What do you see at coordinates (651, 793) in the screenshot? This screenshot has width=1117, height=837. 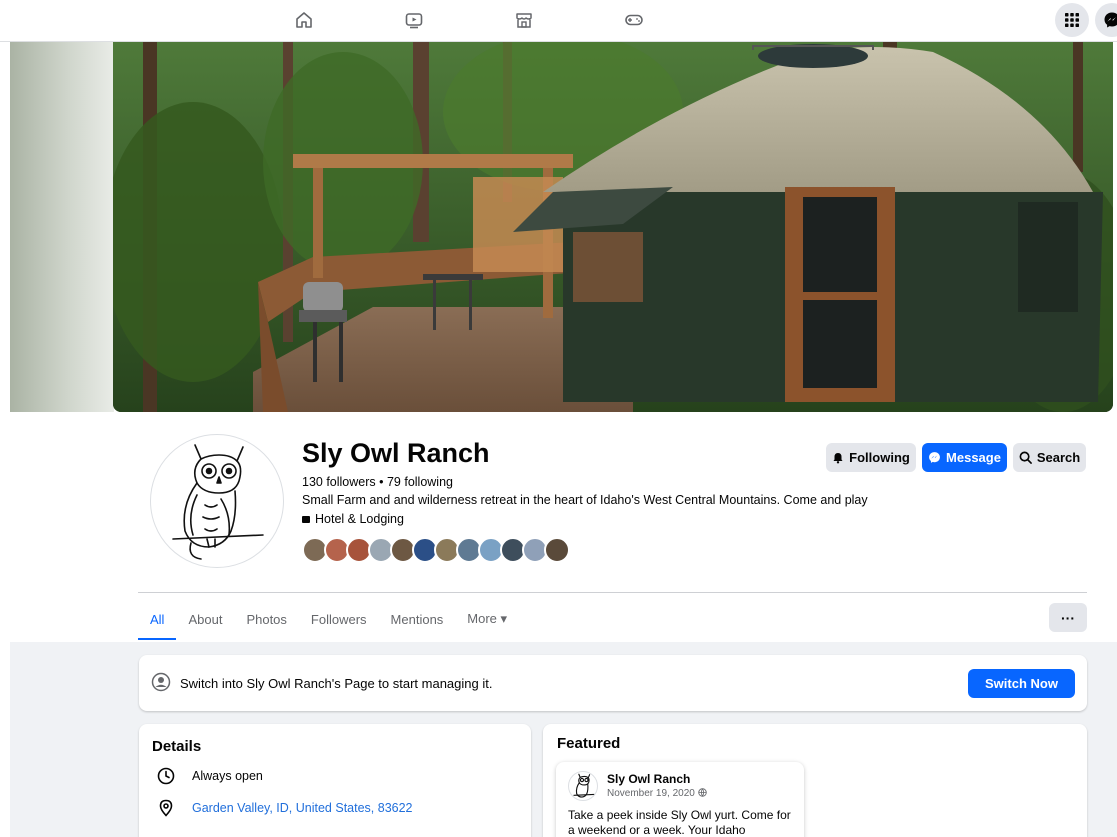 I see `post-date-text: November 19, 2020` at bounding box center [651, 793].